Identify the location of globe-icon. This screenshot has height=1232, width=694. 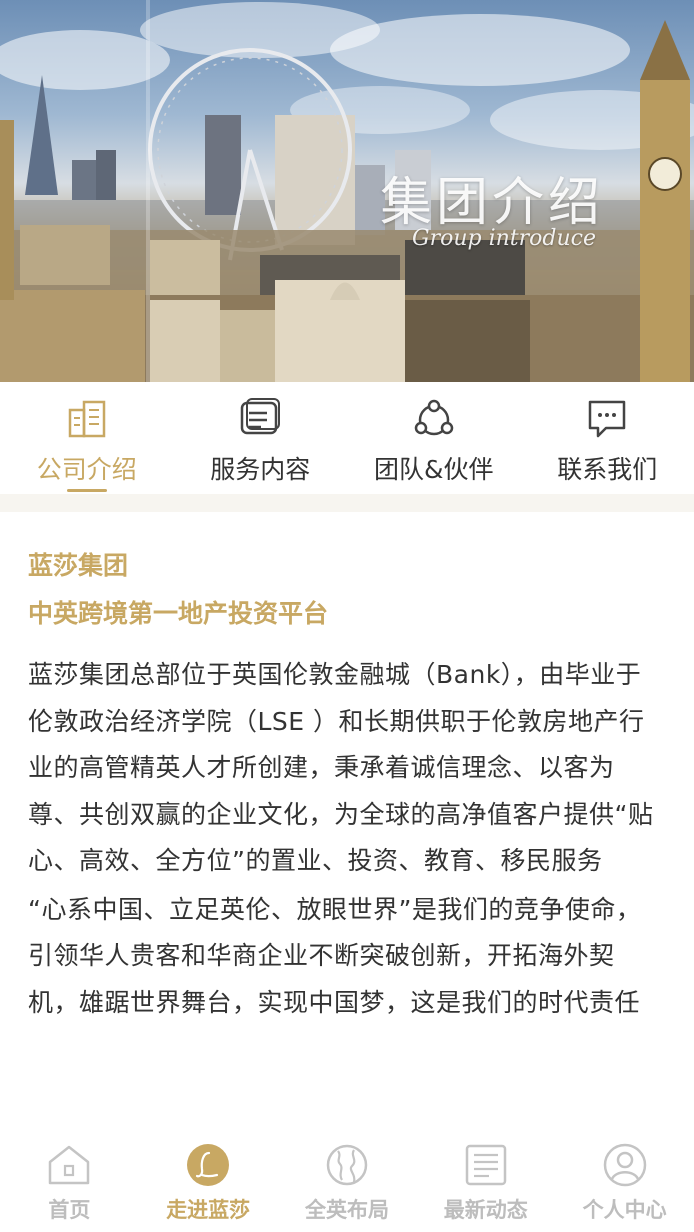
(347, 1165).